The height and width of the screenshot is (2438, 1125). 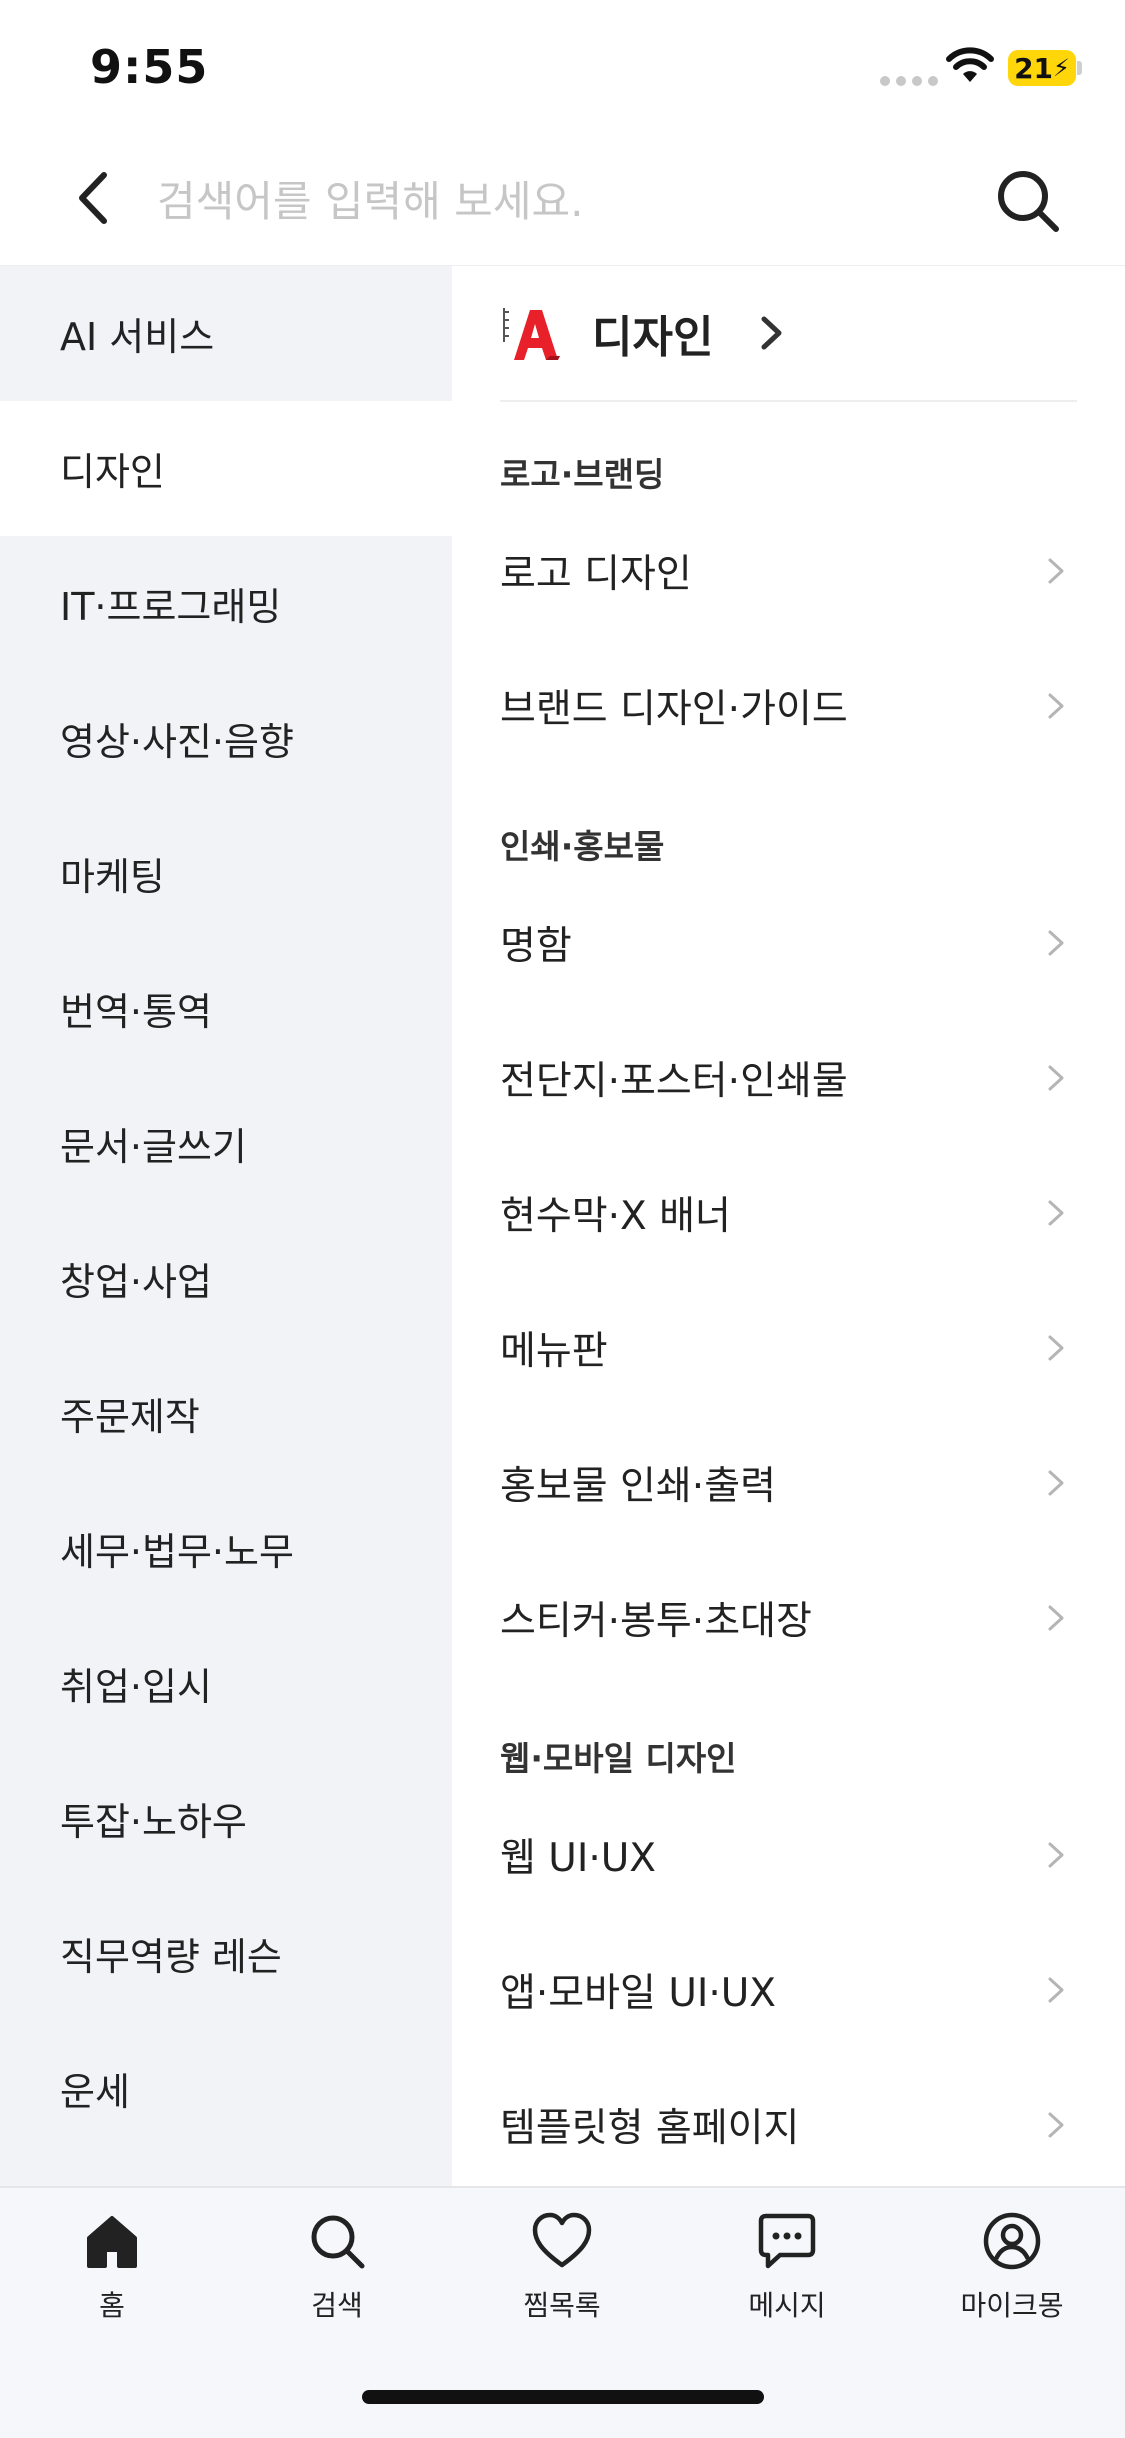 I want to click on sub-item-label: 웹 UI·UX, so click(x=578, y=1858).